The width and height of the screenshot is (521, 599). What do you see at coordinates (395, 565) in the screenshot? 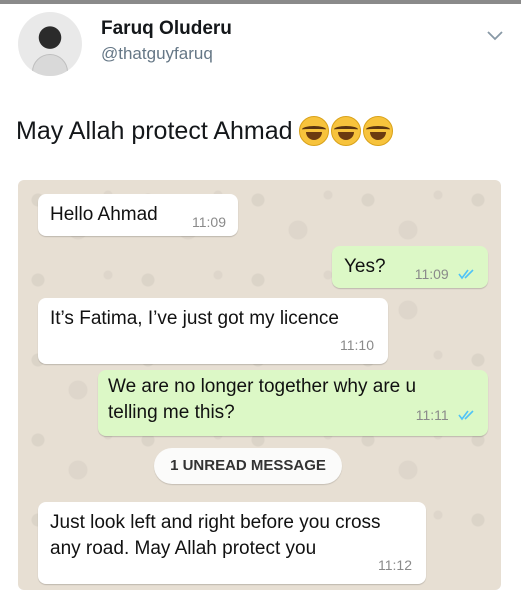
I see `message-time: 11:12` at bounding box center [395, 565].